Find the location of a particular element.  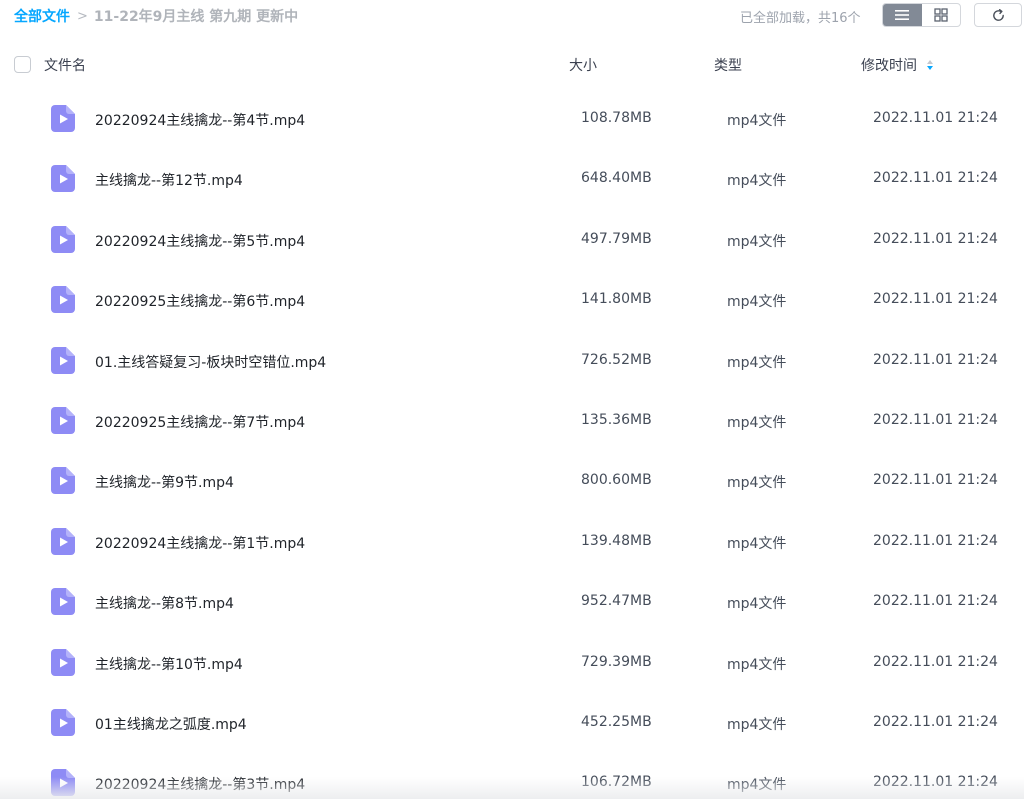

breadcrumb-current-folder: 11-22年9月主线 第九期 更新中 is located at coordinates (196, 17).